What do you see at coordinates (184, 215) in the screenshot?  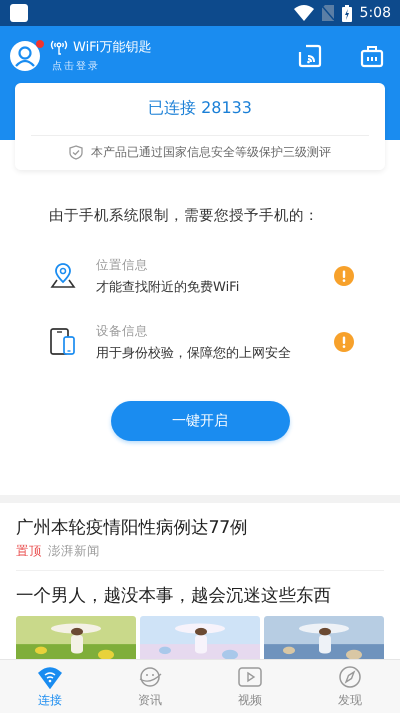 I see `permission-intro: 由于手机系统限制，需要您授予手机的：` at bounding box center [184, 215].